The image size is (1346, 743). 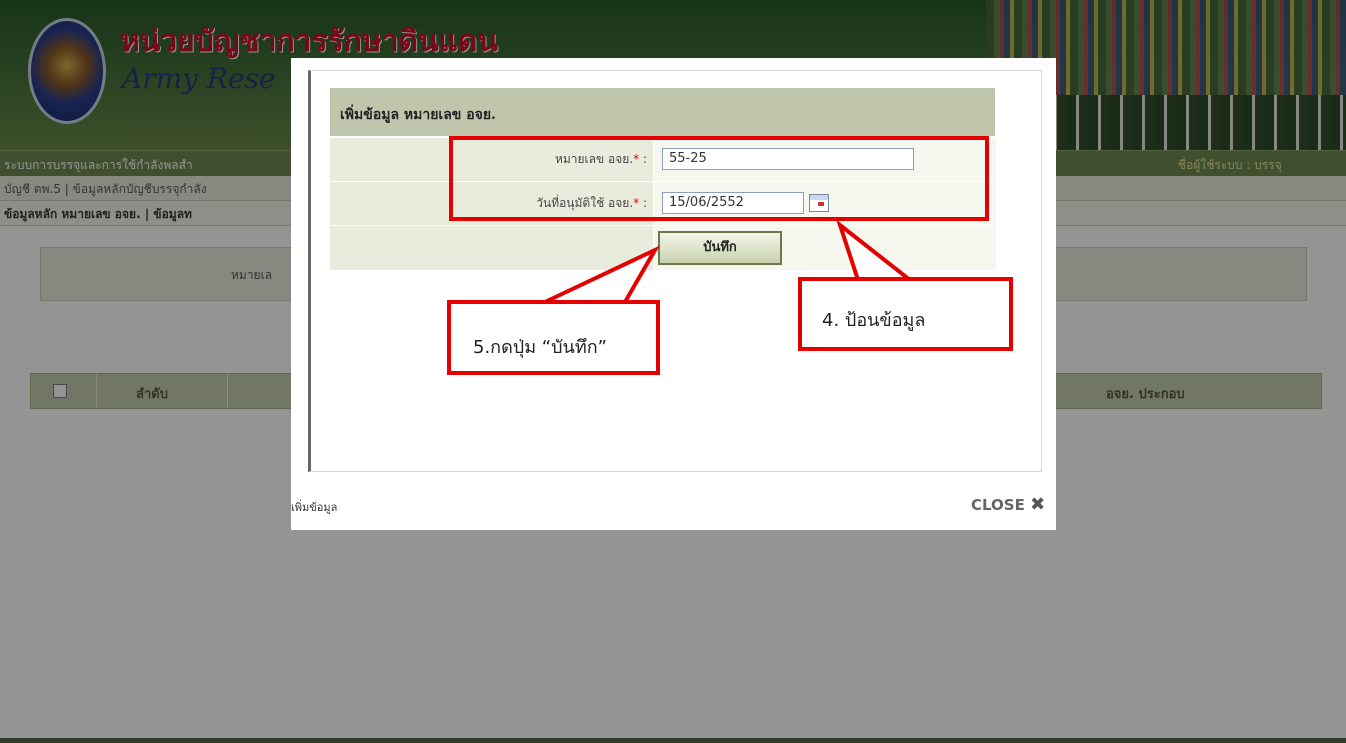 I want to click on step5-callout: 5.กดปุ่ม “บันทึก”, so click(x=553, y=337).